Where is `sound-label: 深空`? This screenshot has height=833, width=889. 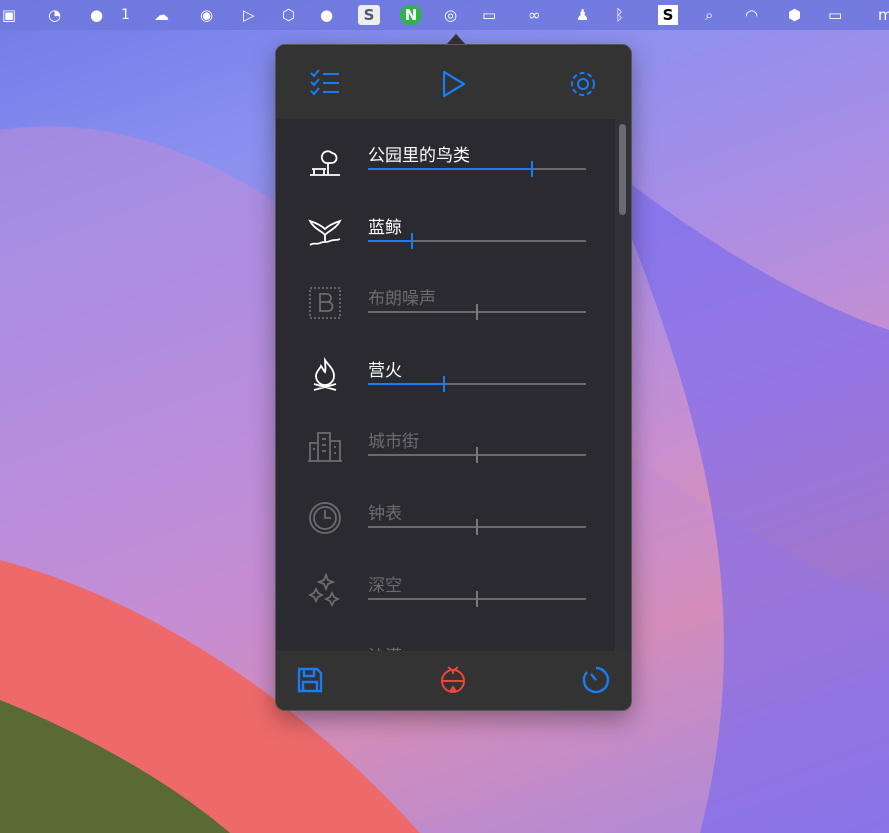 sound-label: 深空 is located at coordinates (385, 585).